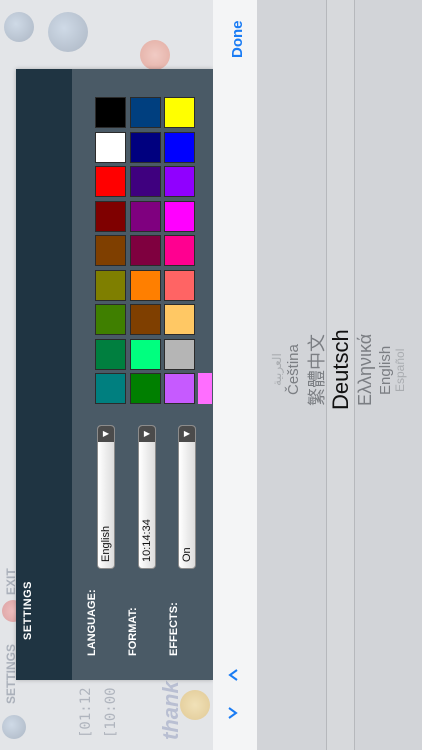 This screenshot has height=750, width=422. I want to click on globe-icon, so click(68, 32).